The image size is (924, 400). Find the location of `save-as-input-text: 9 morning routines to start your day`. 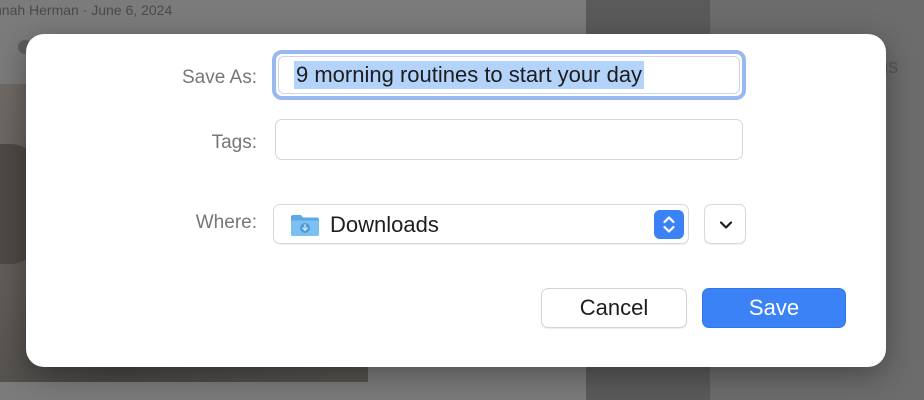

save-as-input-text: 9 morning routines to start your day is located at coordinates (469, 75).